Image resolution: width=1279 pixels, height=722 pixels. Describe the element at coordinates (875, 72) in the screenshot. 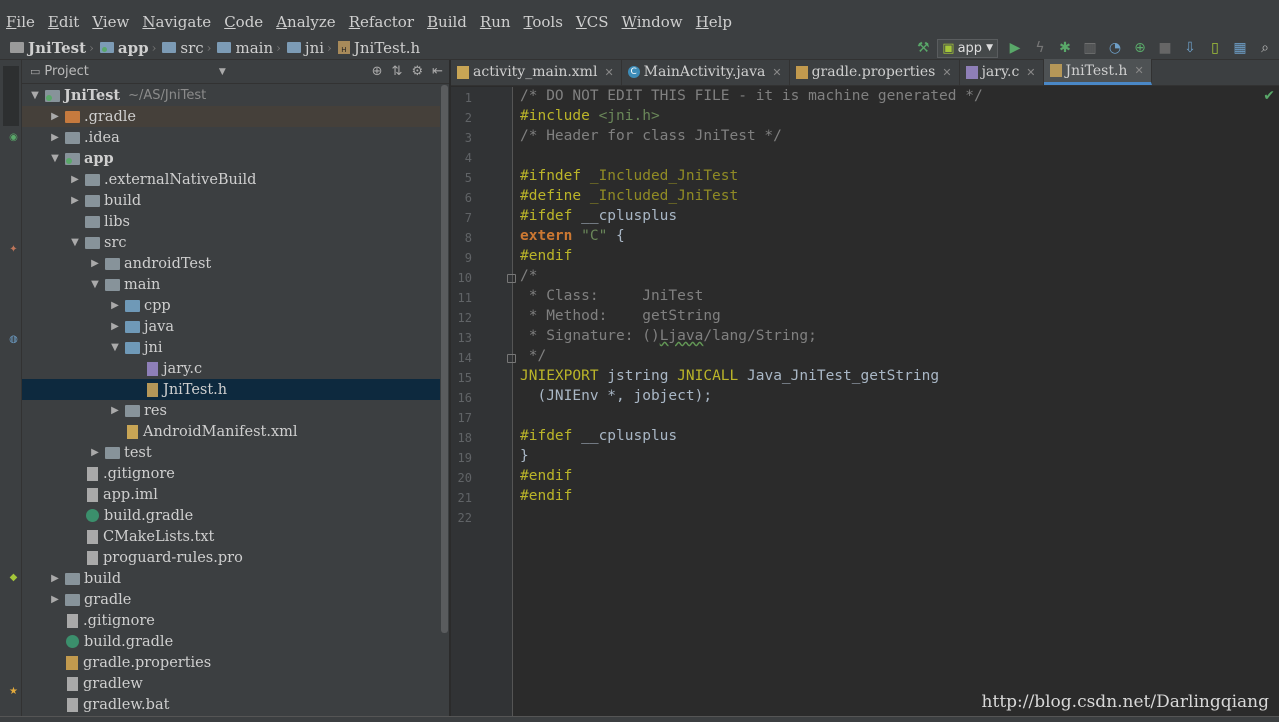

I see `editor-tab-gradle-properties: gradle.properties ✕` at that location.